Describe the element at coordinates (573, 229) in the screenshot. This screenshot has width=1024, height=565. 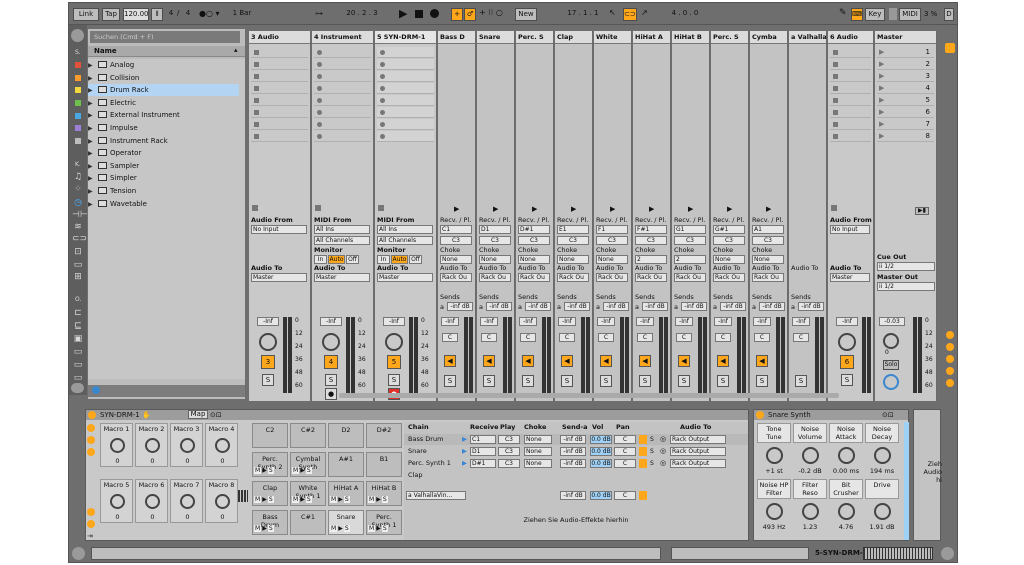
I see `receive-note-select: E1` at that location.